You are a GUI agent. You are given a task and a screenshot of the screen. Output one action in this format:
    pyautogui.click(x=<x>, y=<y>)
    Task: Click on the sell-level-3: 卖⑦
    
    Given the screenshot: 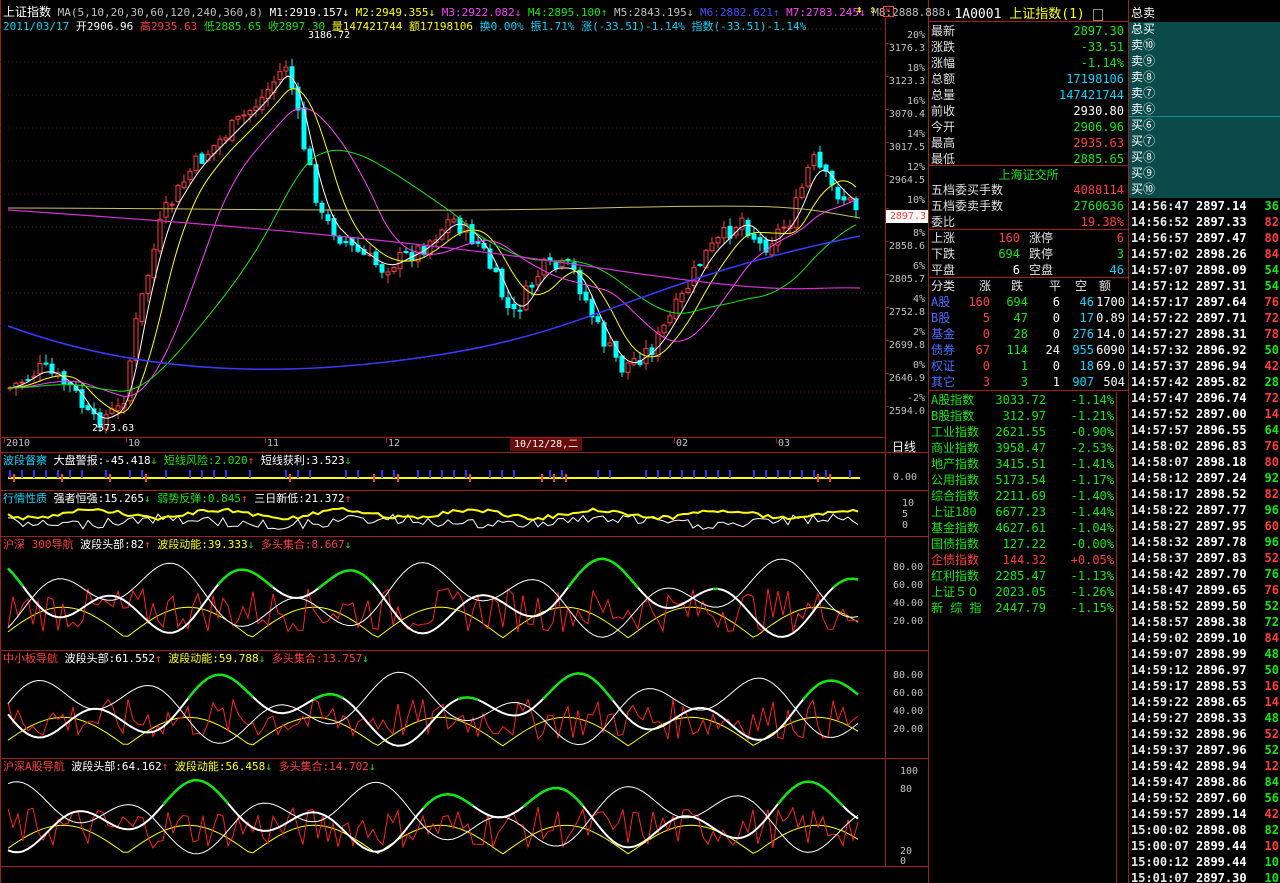 What is the action you would take?
    pyautogui.click(x=1143, y=93)
    